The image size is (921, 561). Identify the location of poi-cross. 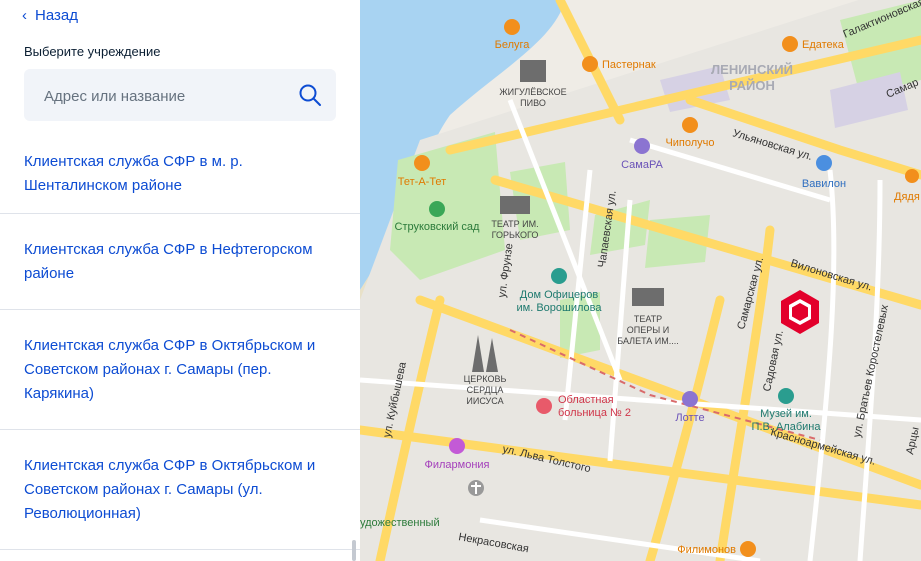
(476, 488).